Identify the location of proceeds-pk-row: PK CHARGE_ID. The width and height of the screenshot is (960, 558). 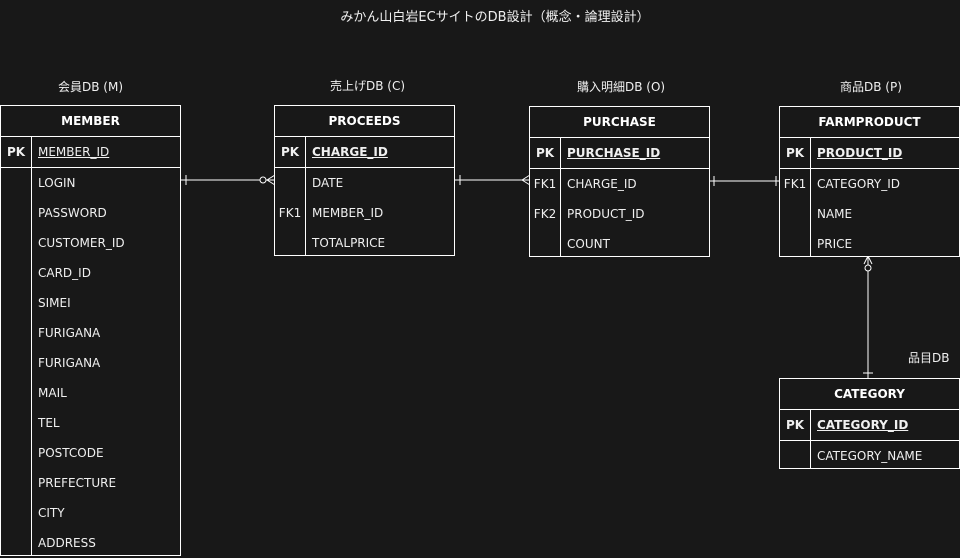
(364, 152).